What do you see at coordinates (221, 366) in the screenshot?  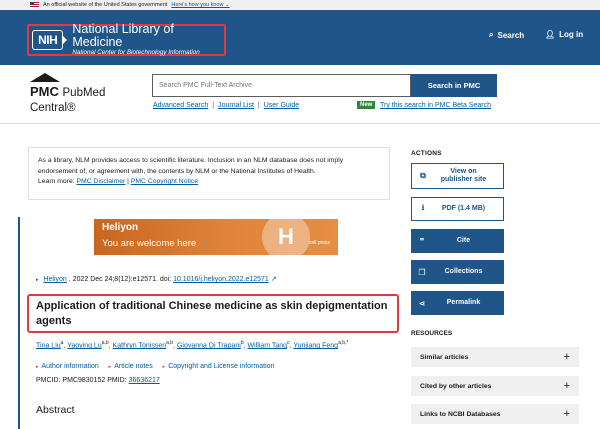 I see `copyright-label: Copyright and License information` at bounding box center [221, 366].